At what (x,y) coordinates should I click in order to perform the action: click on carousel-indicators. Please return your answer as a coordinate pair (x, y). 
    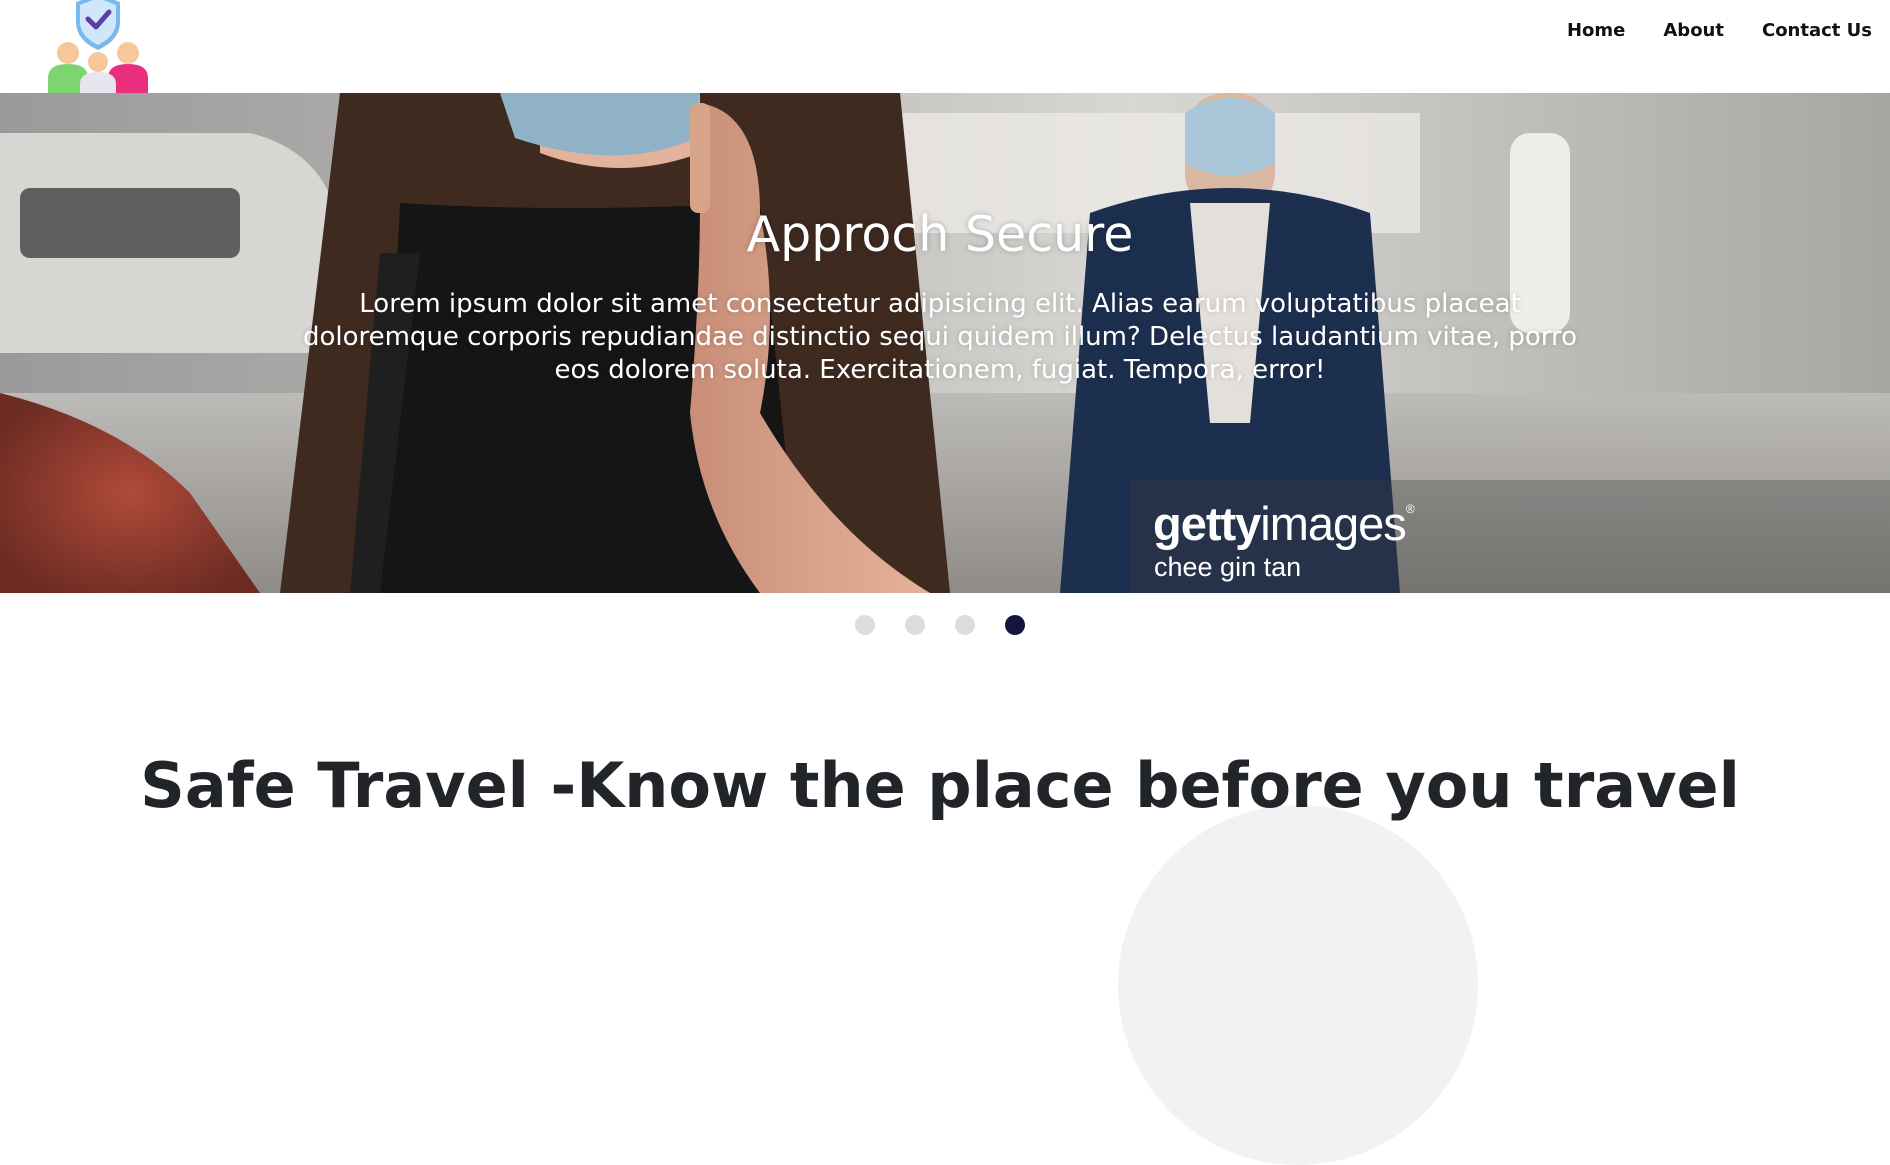
    Looking at the image, I should click on (940, 625).